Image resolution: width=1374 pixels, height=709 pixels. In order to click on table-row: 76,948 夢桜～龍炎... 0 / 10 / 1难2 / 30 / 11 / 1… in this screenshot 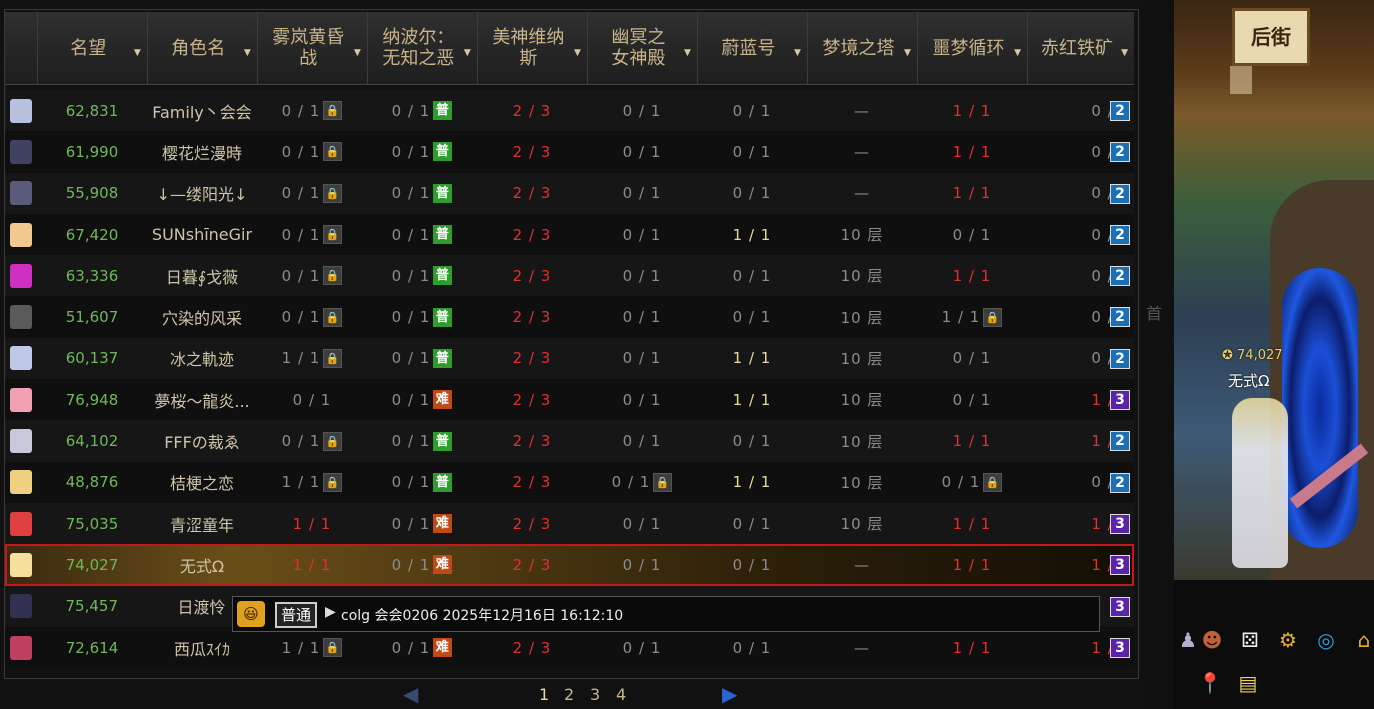, I will do `click(569, 400)`.